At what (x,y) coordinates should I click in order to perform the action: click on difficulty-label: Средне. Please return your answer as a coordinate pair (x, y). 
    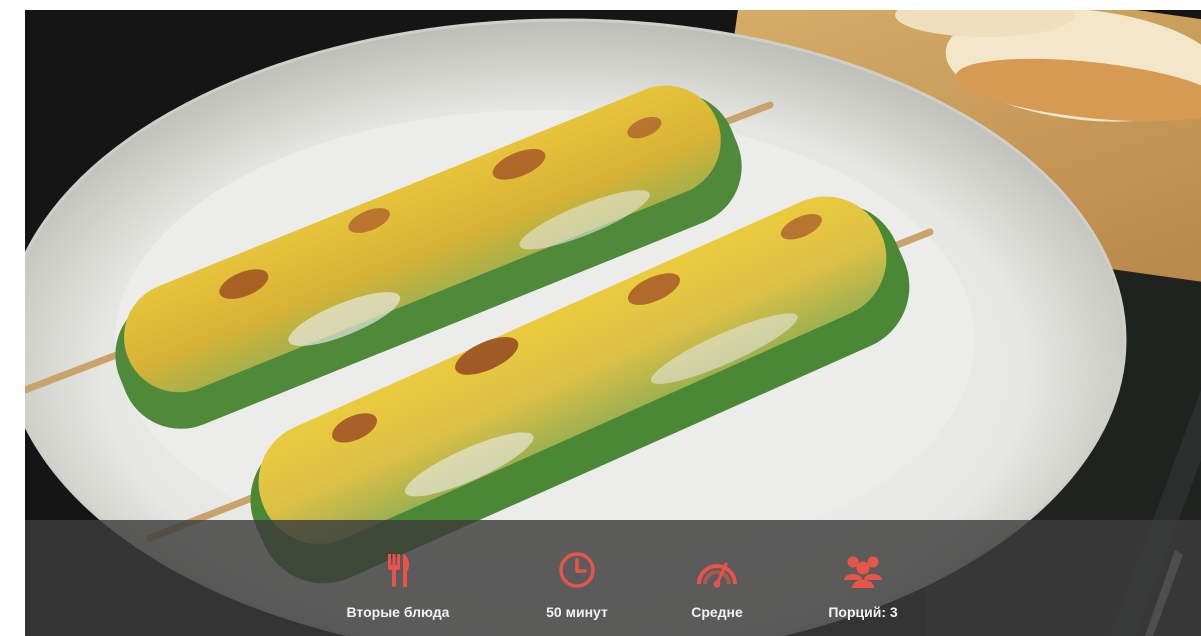
    Looking at the image, I should click on (717, 612).